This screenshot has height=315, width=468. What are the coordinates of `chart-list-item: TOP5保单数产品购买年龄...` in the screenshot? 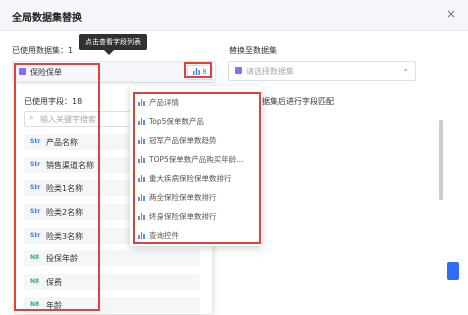 It's located at (198, 161).